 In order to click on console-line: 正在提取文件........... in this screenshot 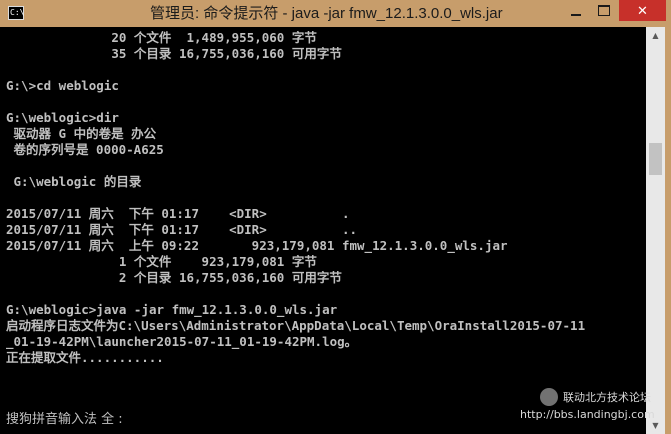, I will do `click(85, 357)`.